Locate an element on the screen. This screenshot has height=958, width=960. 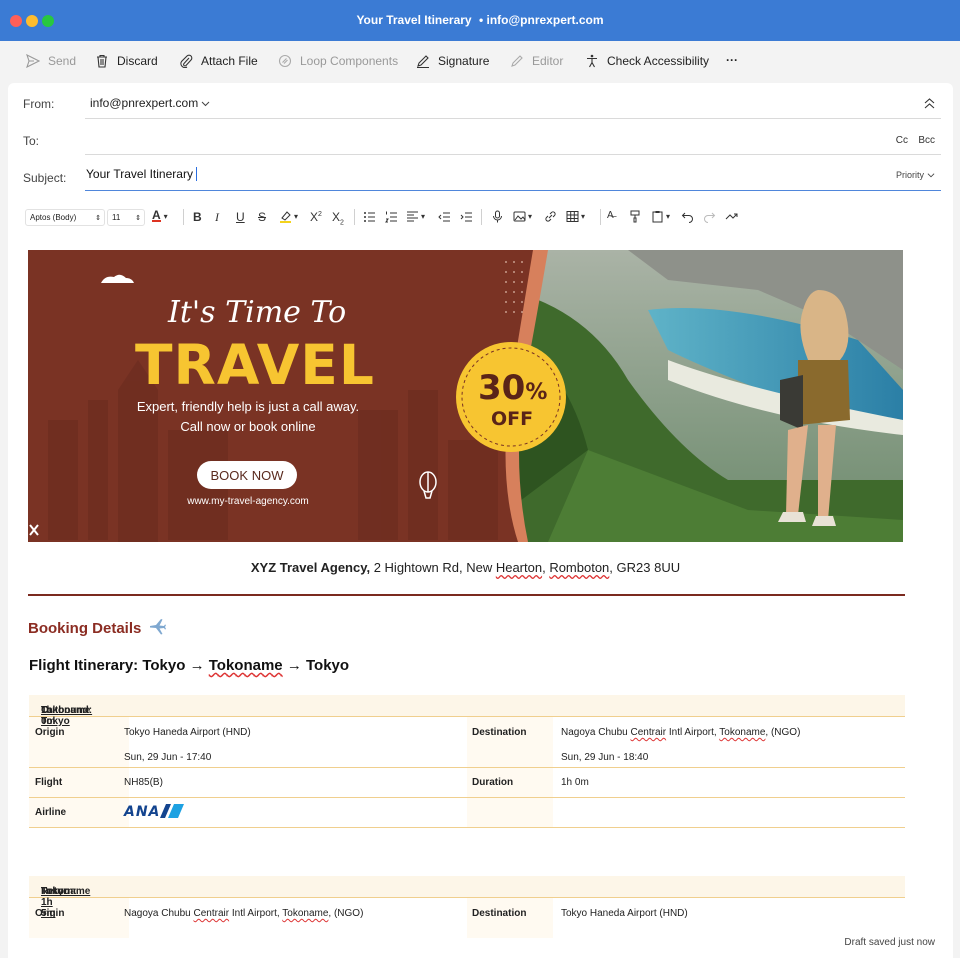
more-options-button: ··· is located at coordinates (732, 60).